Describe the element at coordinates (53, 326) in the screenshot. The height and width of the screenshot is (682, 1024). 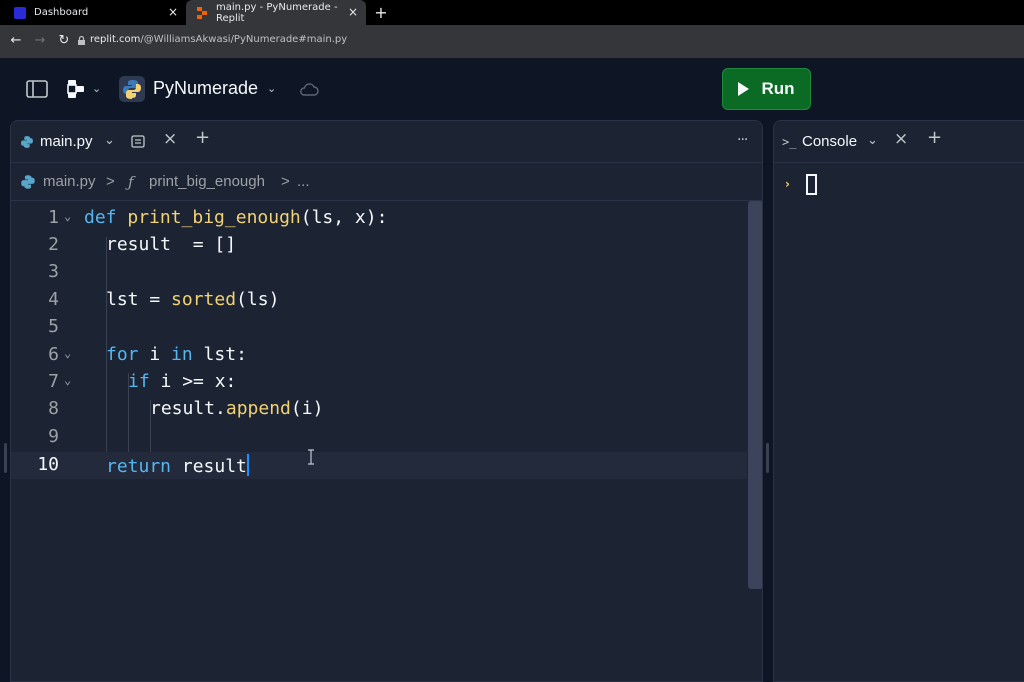
I see `line-number: 5` at that location.